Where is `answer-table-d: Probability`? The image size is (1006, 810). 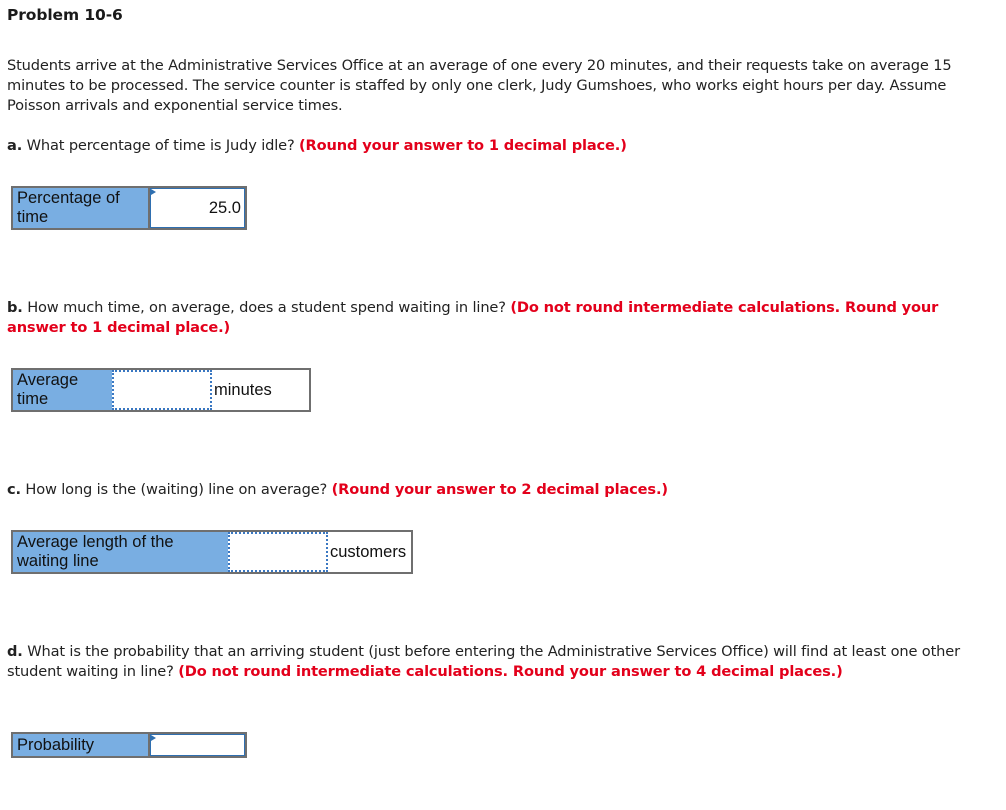 answer-table-d: Probability is located at coordinates (129, 745).